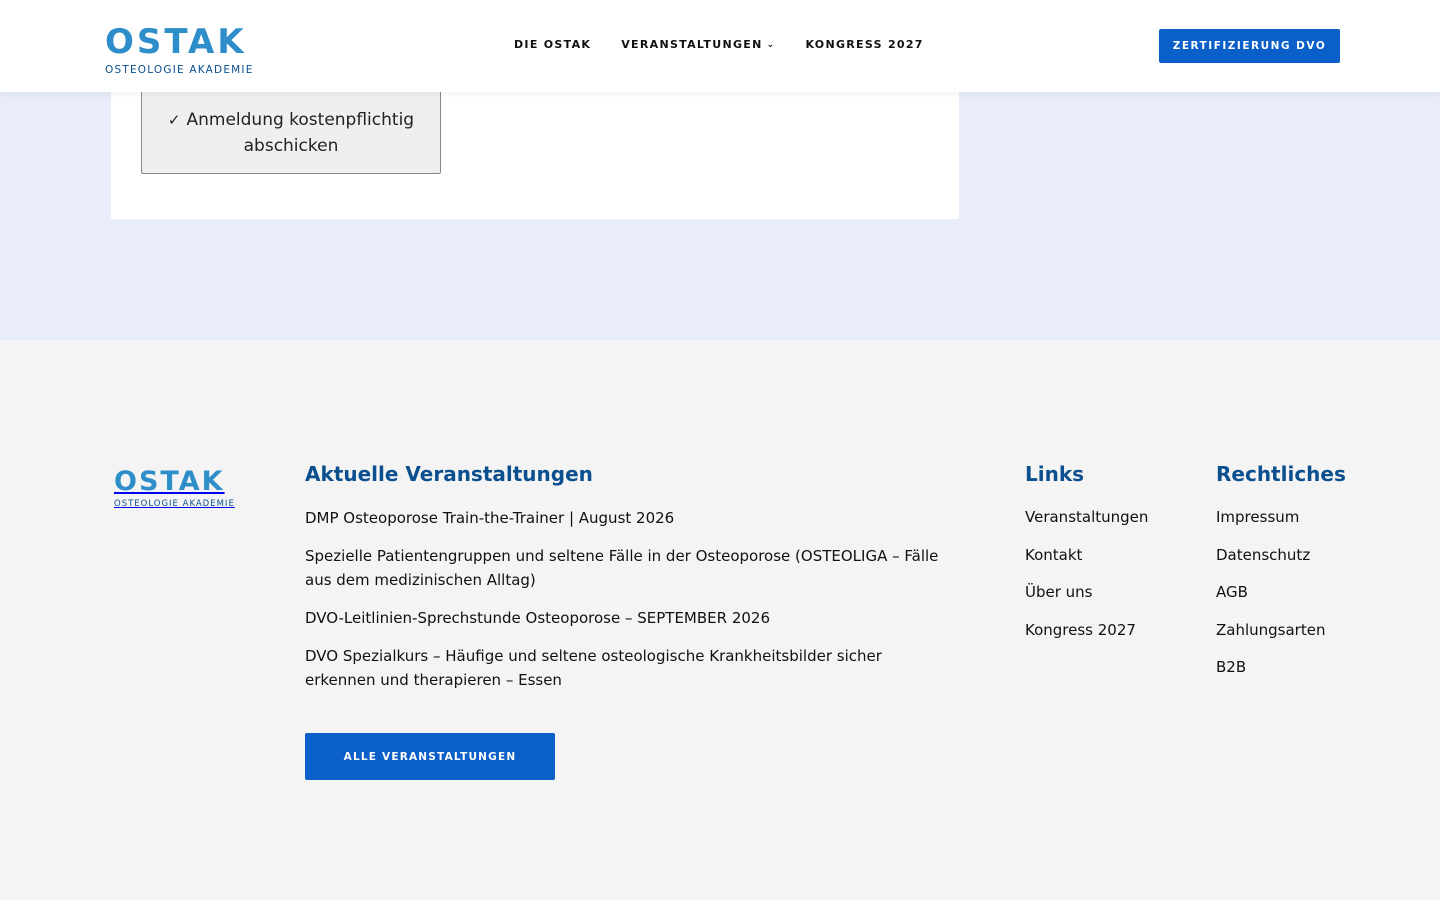  I want to click on footer-link-ueber-uns: Über uns, so click(1110, 592).